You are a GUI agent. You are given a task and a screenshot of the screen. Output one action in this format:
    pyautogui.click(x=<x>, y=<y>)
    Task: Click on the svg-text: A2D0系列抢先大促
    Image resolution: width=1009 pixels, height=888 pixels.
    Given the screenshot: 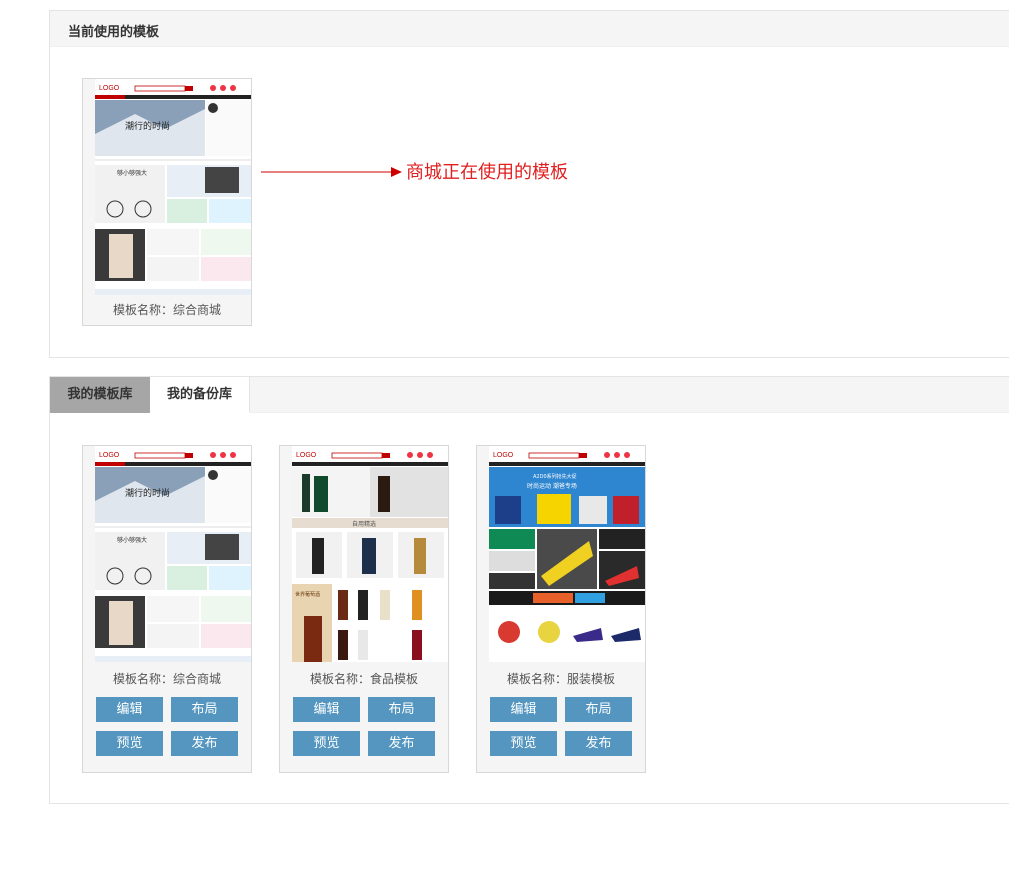 What is the action you would take?
    pyautogui.click(x=555, y=476)
    